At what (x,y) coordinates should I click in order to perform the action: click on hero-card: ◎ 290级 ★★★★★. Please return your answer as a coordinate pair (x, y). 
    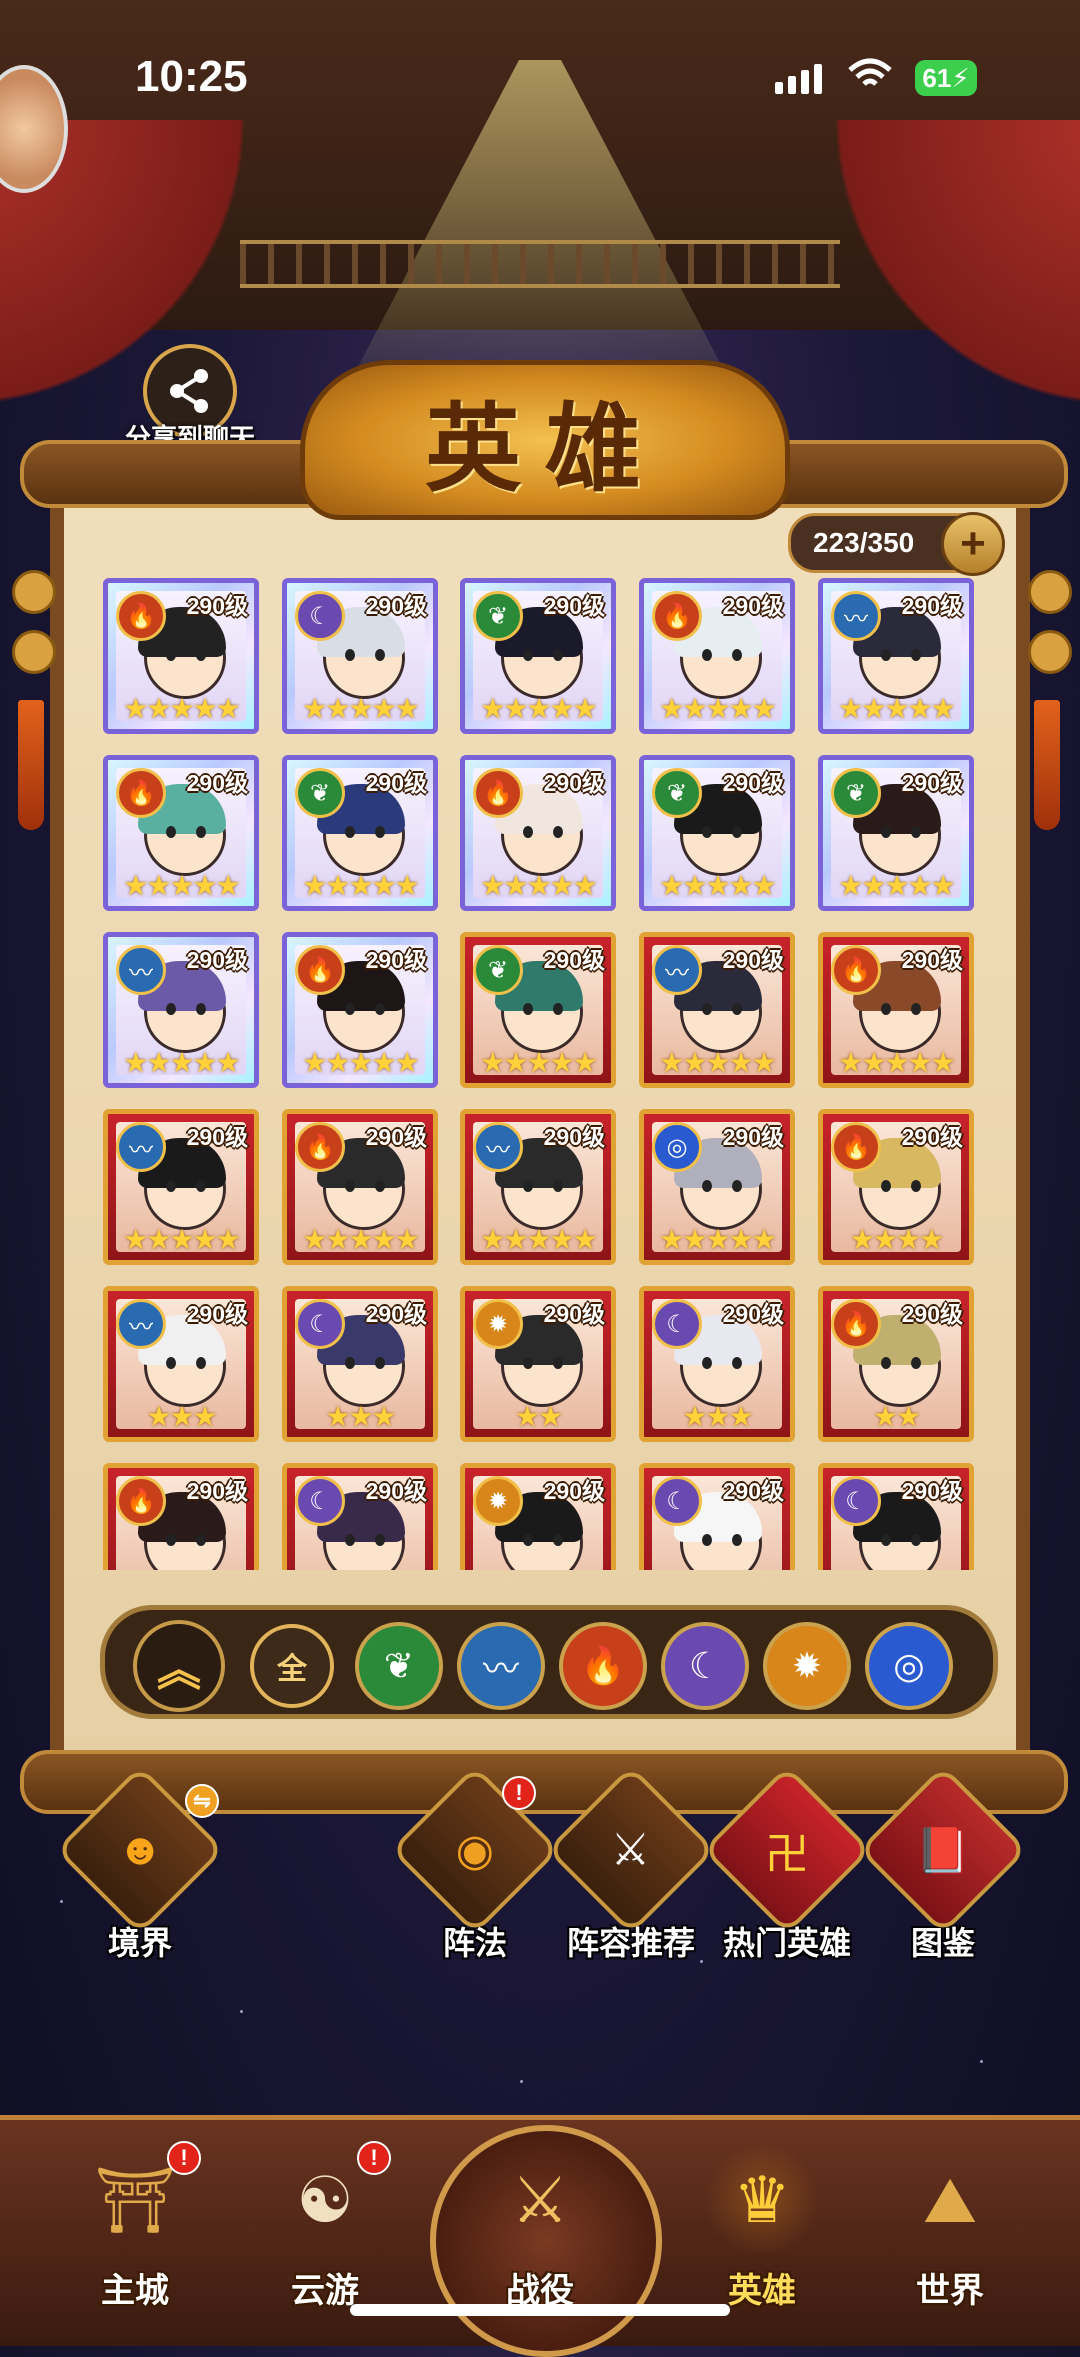
    Looking at the image, I should click on (717, 1187).